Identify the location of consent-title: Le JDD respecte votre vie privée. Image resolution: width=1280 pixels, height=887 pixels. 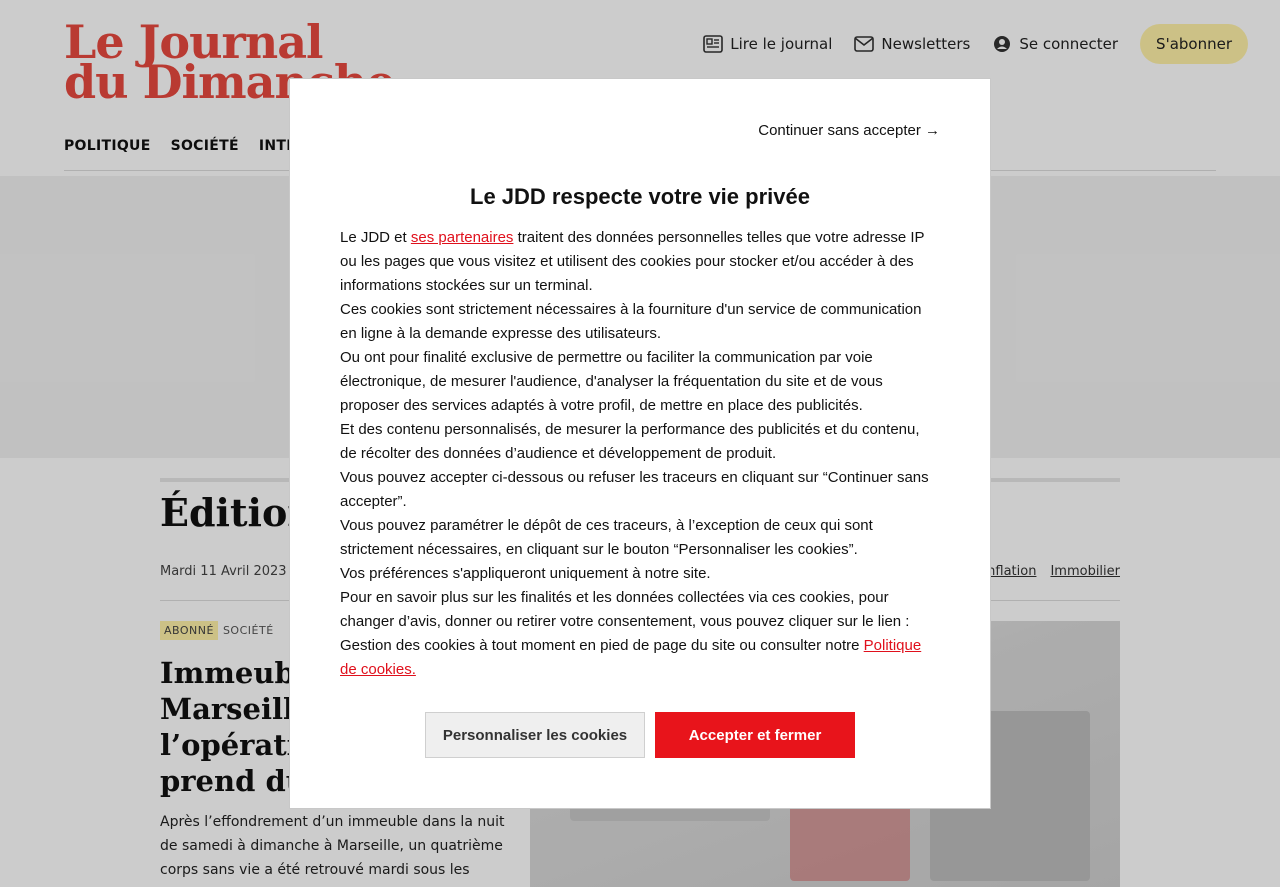
(640, 196).